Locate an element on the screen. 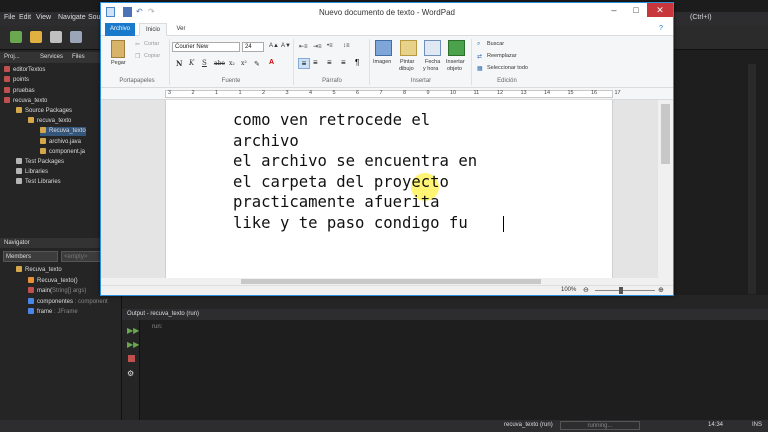 This screenshot has width=768, height=432. new-file-icon is located at coordinates (36, 37).